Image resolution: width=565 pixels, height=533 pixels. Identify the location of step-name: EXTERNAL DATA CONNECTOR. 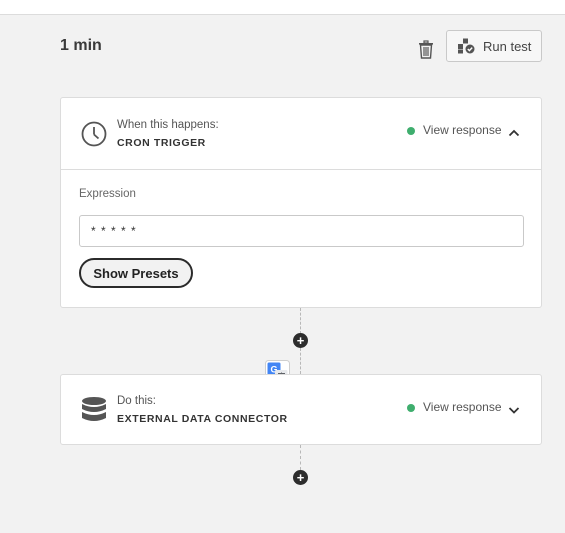
(202, 419).